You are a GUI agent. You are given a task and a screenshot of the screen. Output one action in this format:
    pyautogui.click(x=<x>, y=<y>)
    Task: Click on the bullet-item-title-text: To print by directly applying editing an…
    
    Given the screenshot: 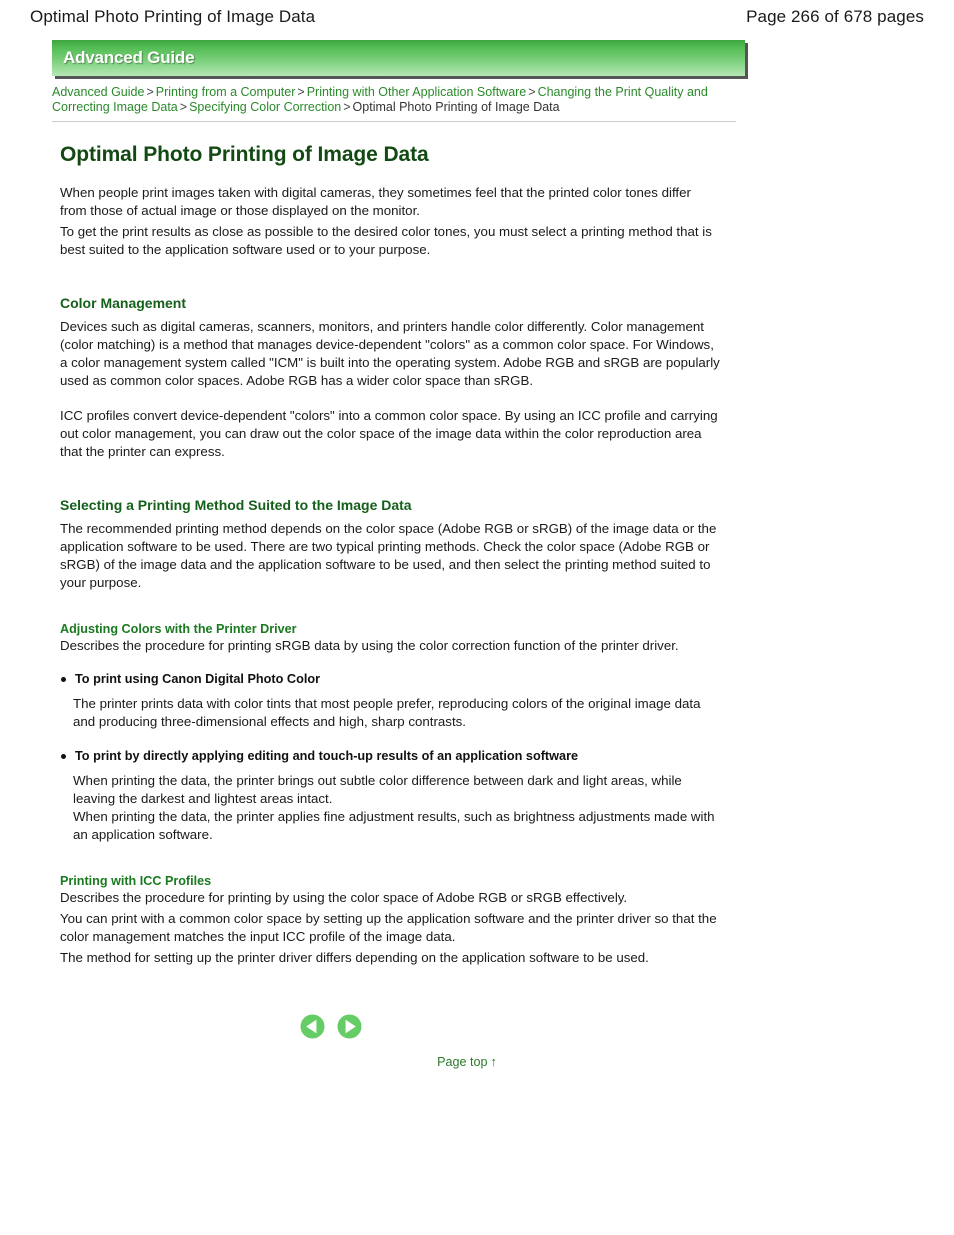 What is the action you would take?
    pyautogui.click(x=327, y=756)
    